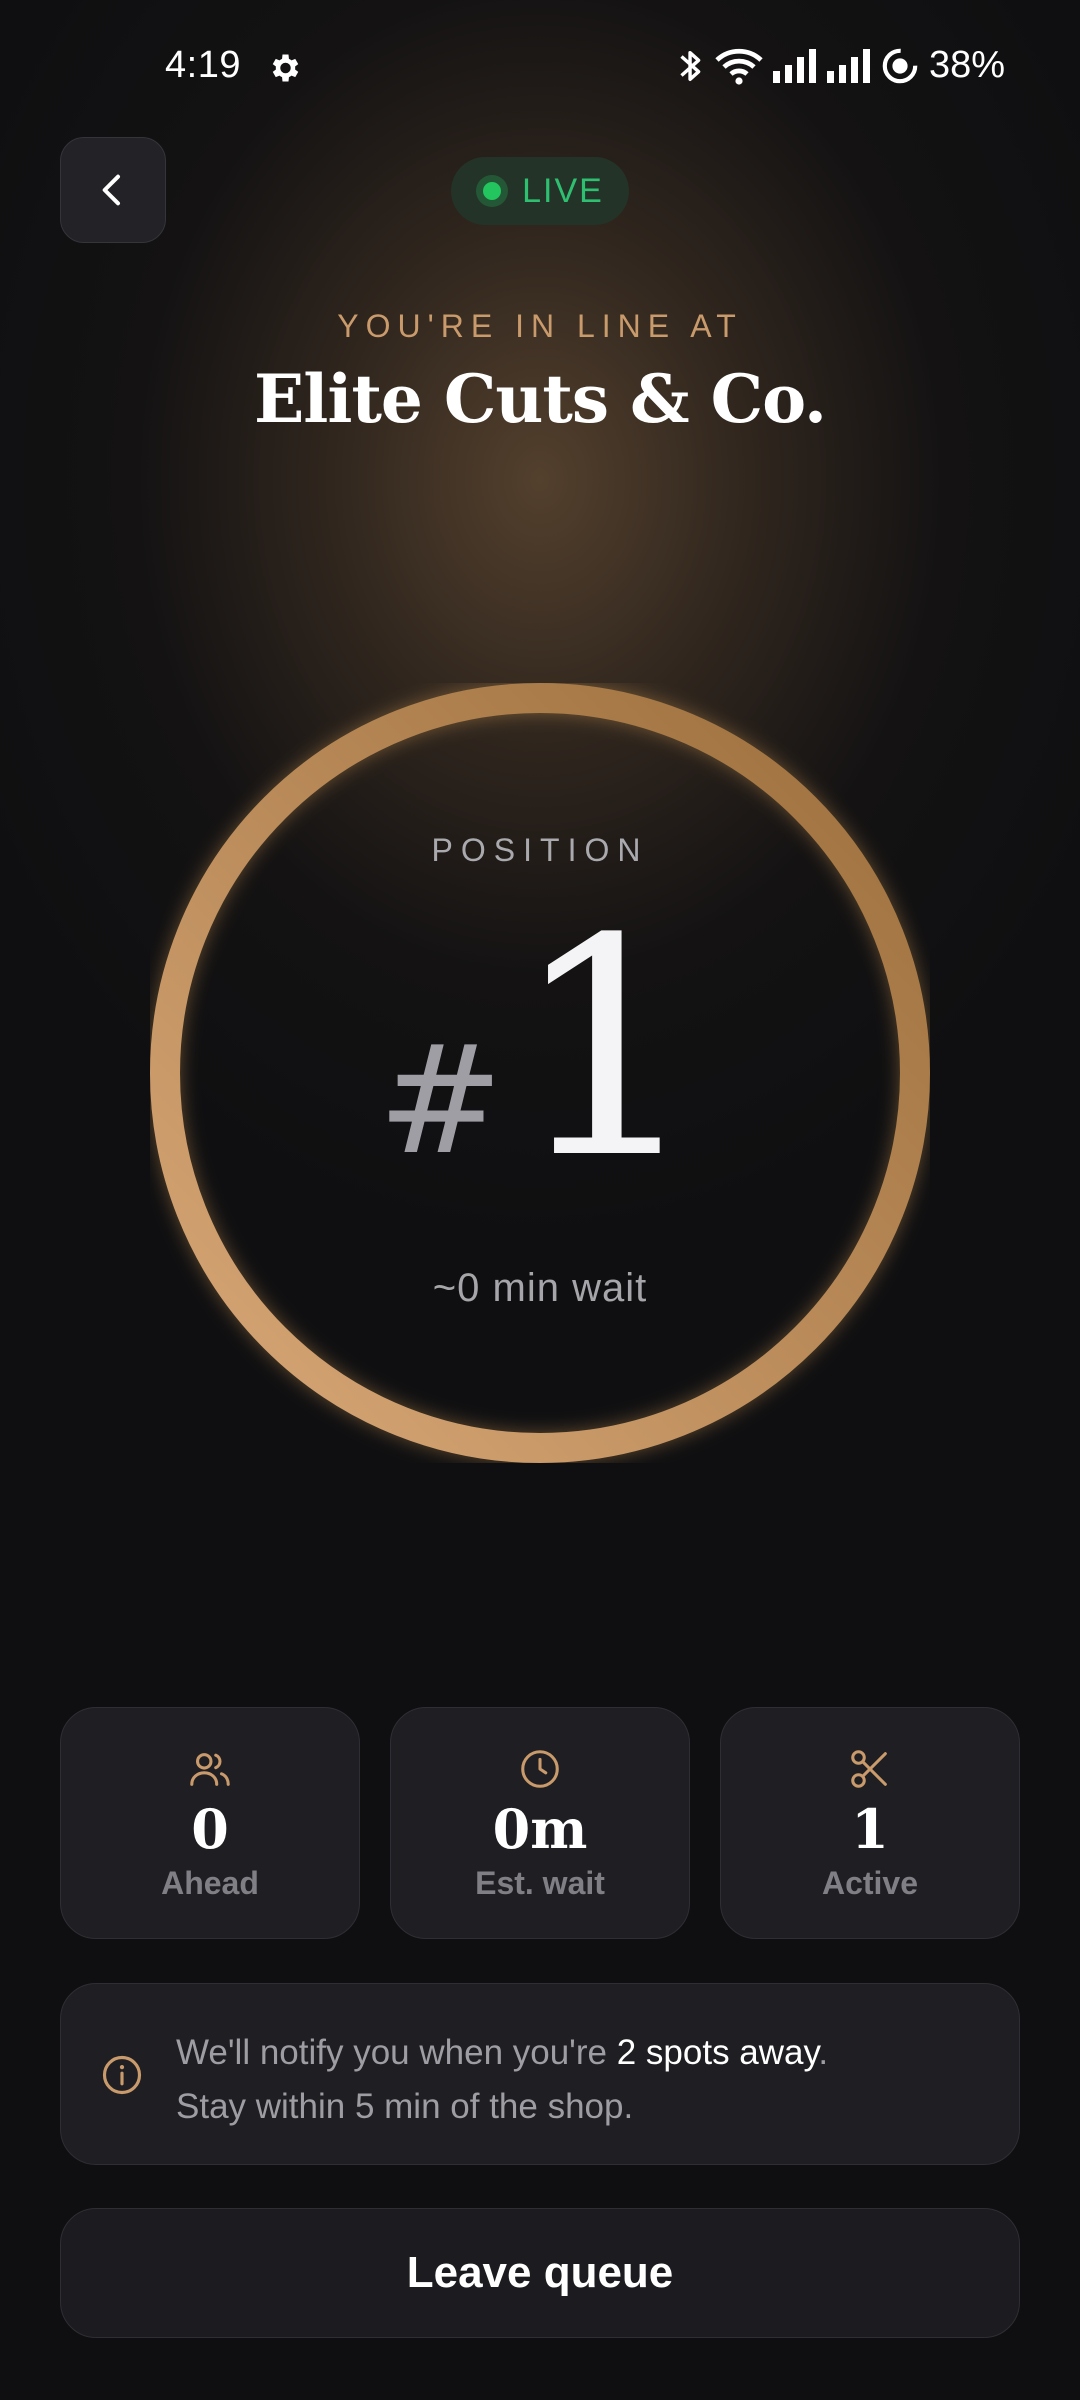 The image size is (1080, 2400). Describe the element at coordinates (900, 65) in the screenshot. I see `data-saver-icon` at that location.